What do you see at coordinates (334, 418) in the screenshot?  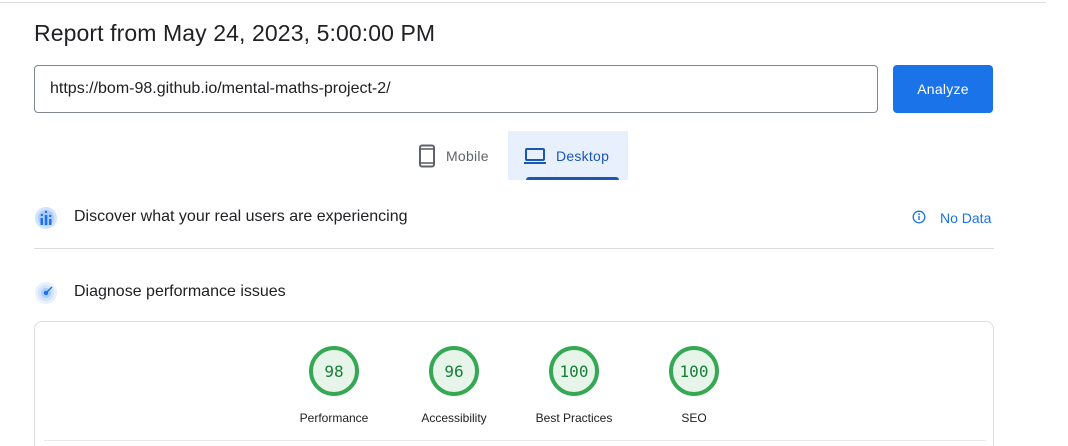 I see `score-label: Performance` at bounding box center [334, 418].